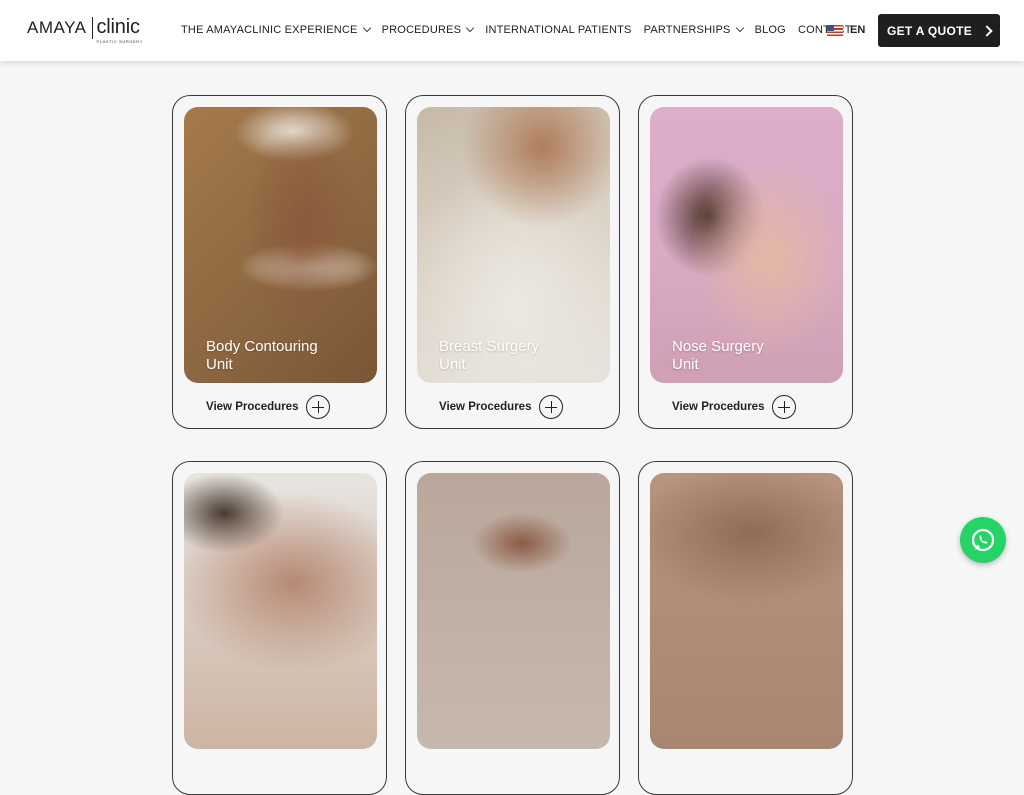 This screenshot has width=1024, height=795. I want to click on procedure-card-twins, so click(512, 628).